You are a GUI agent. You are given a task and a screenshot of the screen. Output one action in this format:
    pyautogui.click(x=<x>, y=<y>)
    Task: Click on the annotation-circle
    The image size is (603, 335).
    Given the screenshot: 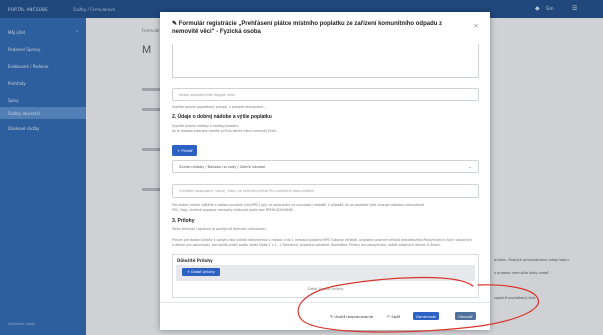 What is the action you would take?
    pyautogui.click(x=418, y=304)
    